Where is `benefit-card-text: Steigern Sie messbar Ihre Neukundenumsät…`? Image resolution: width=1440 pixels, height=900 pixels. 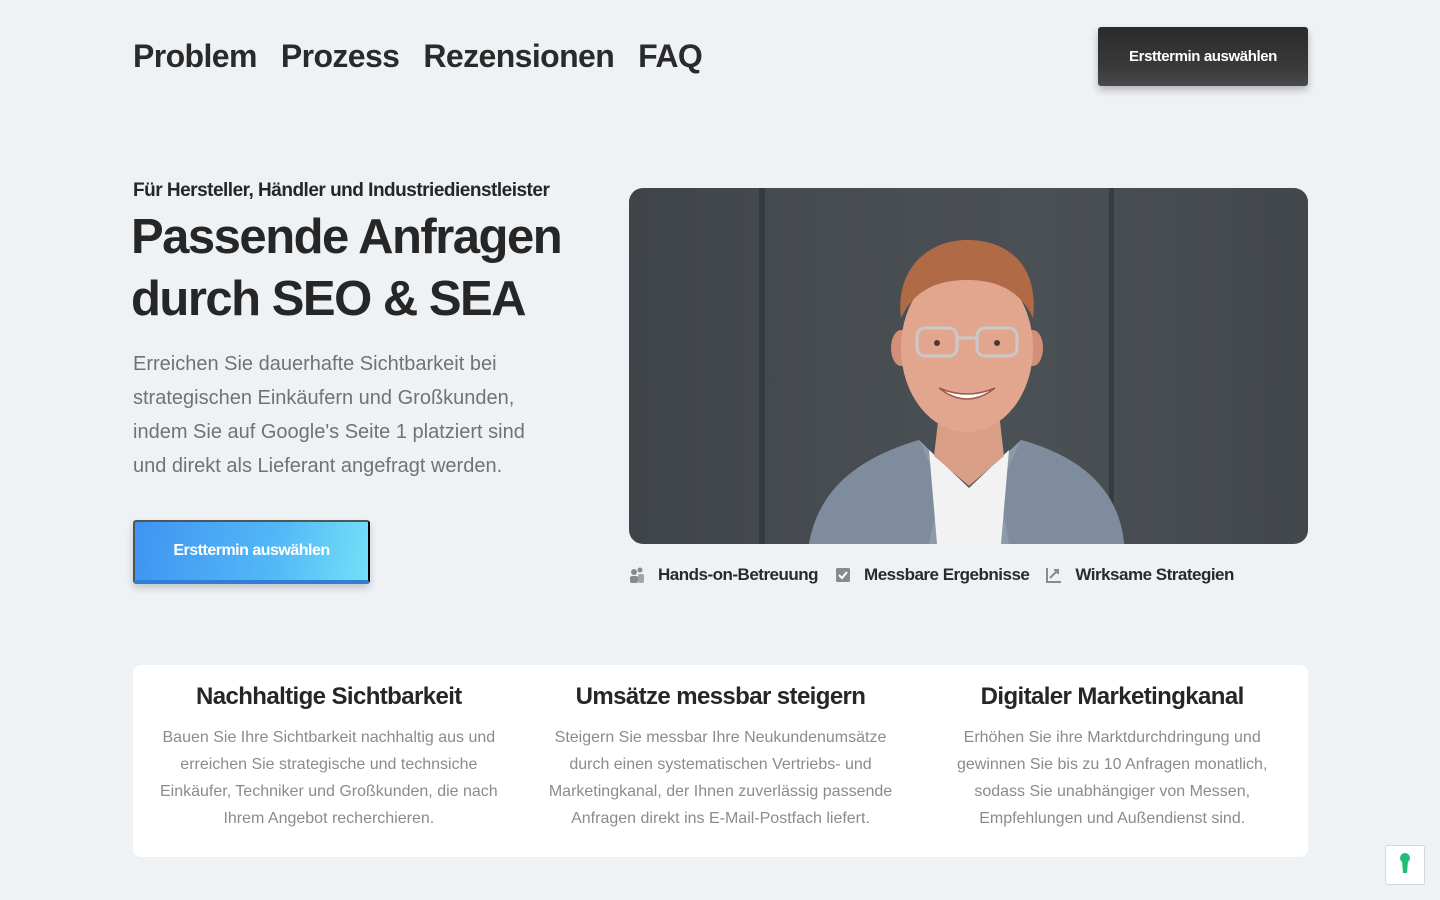
benefit-card-text: Steigern Sie messbar Ihre Neukundenumsät… is located at coordinates (720, 778).